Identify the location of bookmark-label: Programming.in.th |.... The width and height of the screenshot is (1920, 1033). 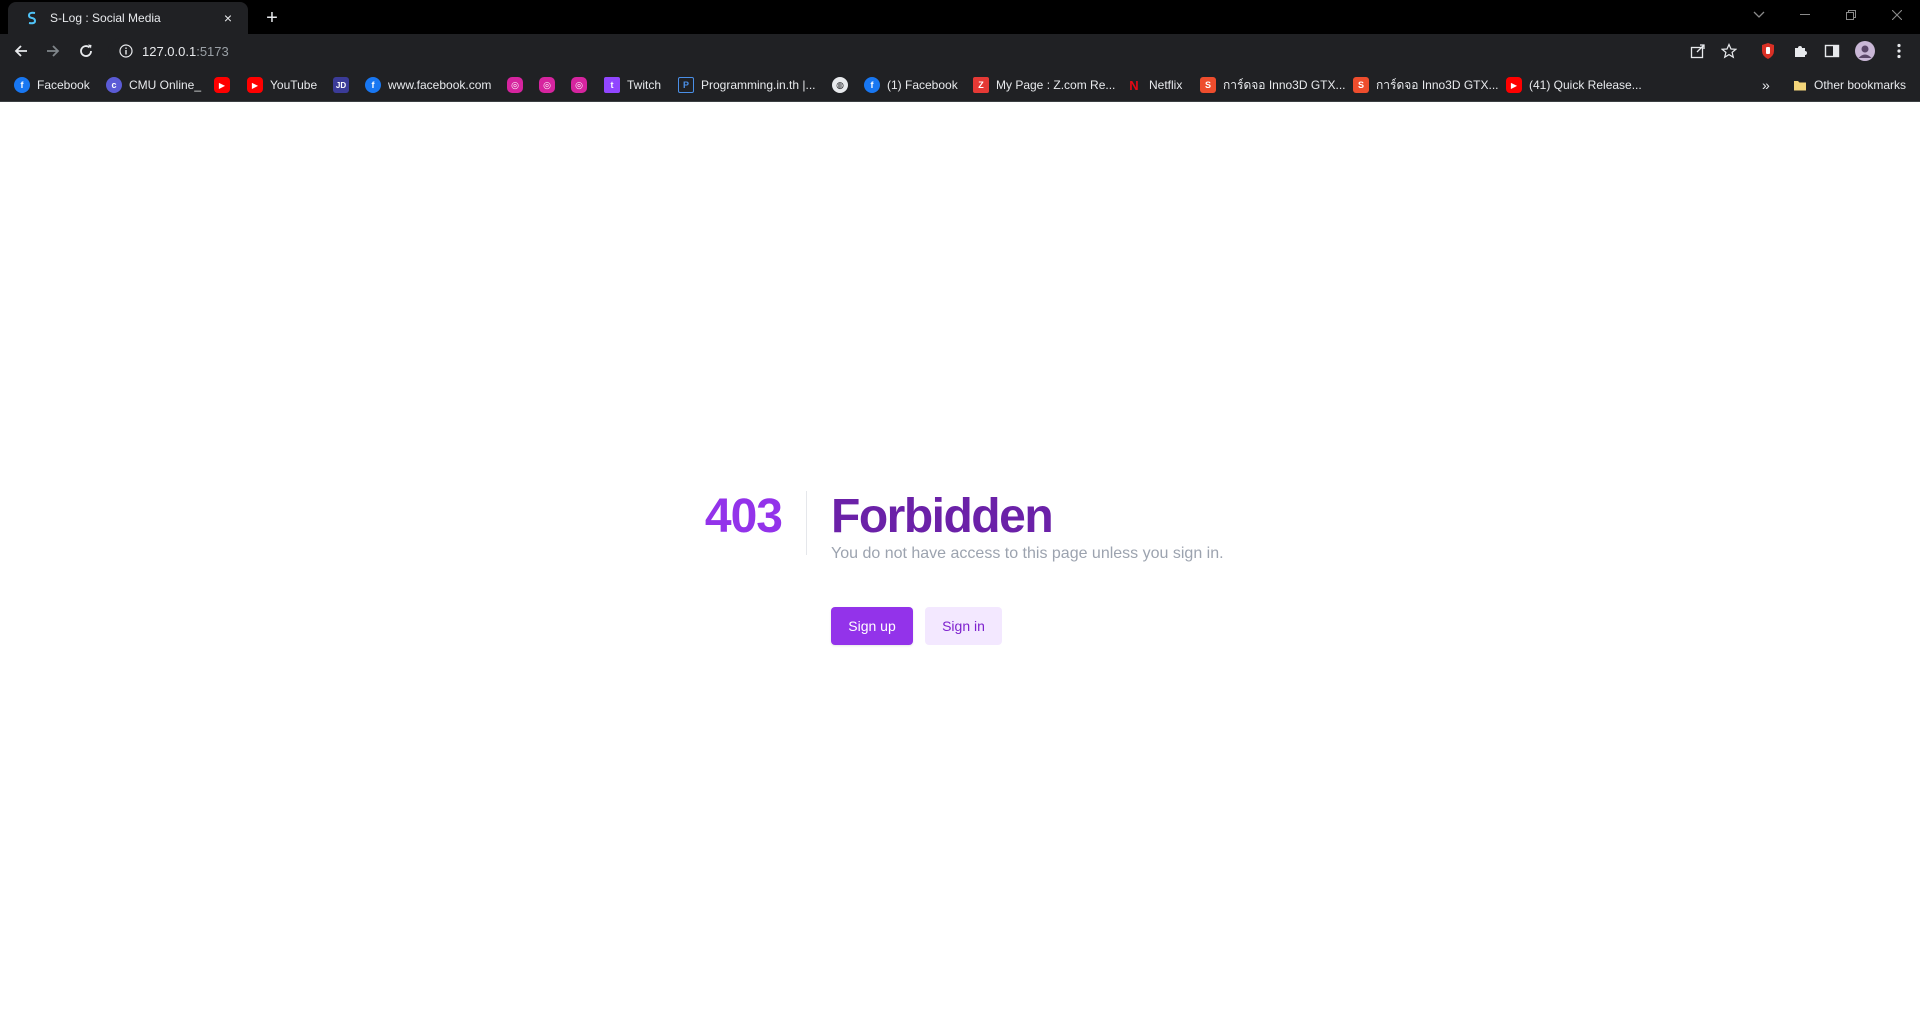
(758, 85).